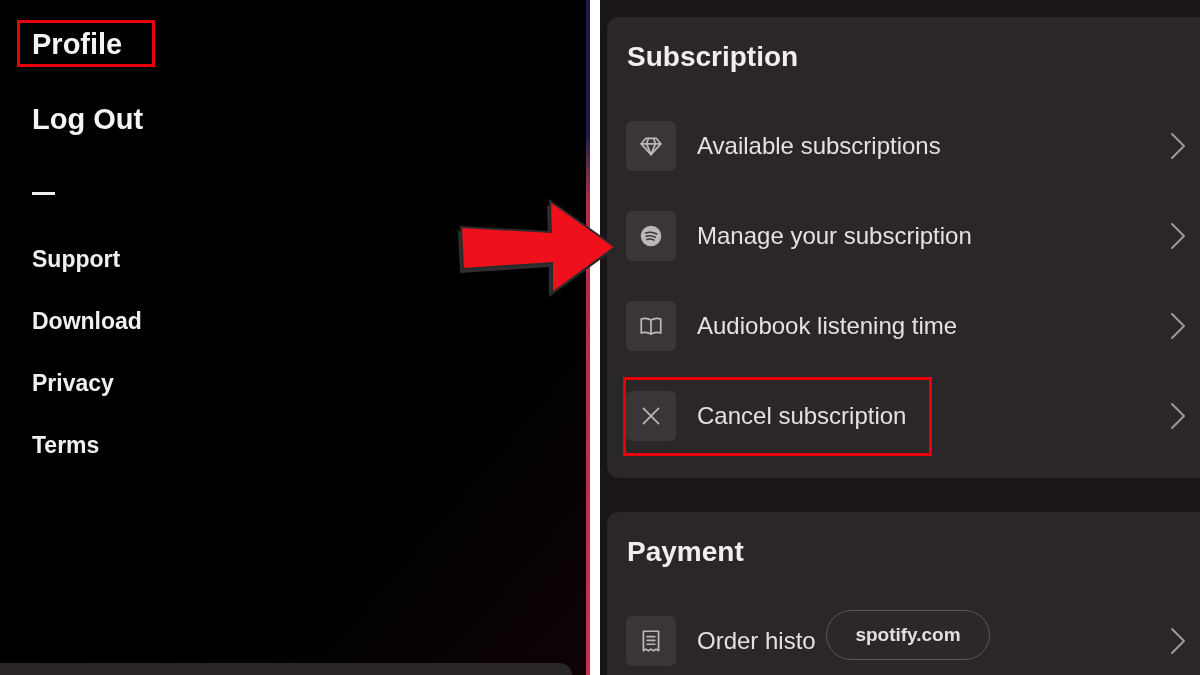 The height and width of the screenshot is (675, 1200). I want to click on settings-item: Available subscriptions, so click(819, 146).